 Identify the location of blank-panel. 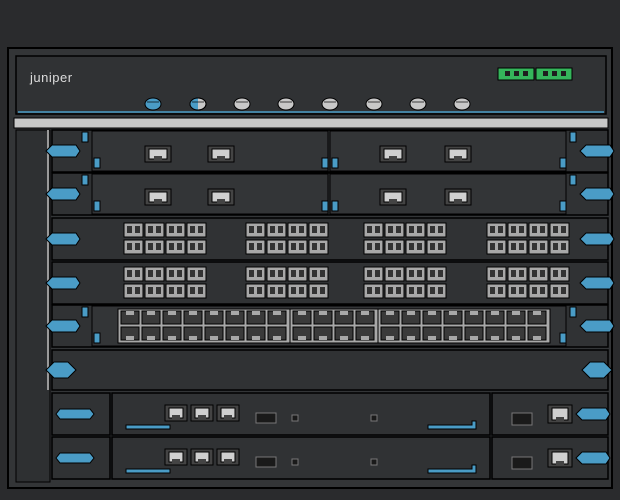
(330, 370).